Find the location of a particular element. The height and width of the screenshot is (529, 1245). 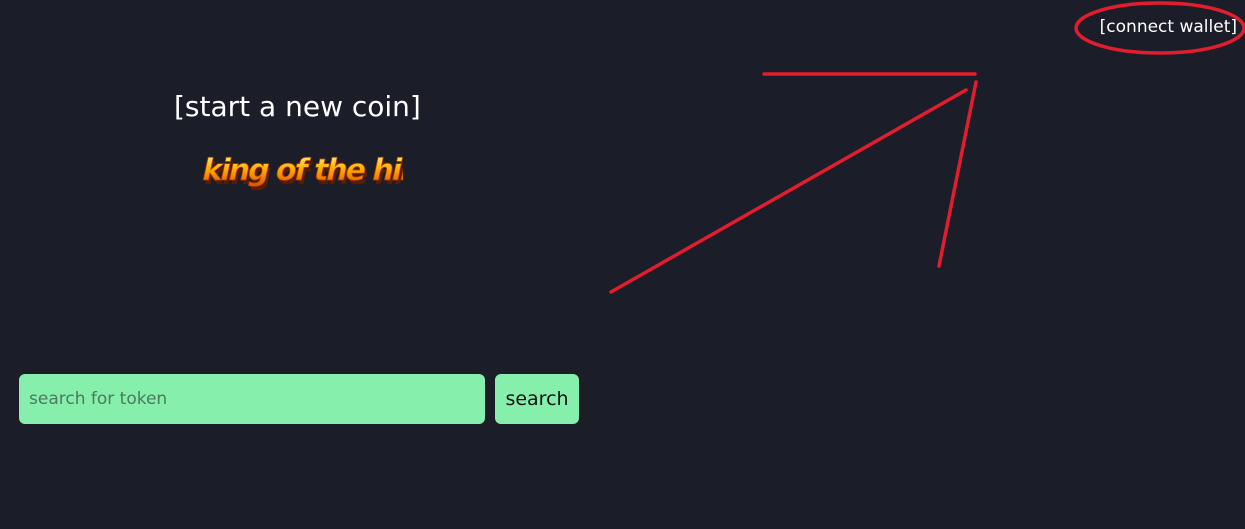

king-of-the-hill-logo: king of the hill king of the hill is located at coordinates (298, 172).